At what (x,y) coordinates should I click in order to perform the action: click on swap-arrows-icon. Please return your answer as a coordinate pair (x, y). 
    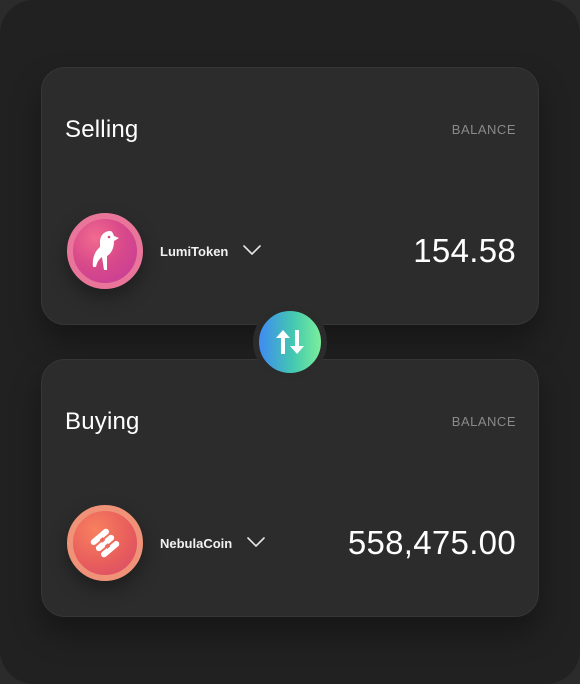
    Looking at the image, I should click on (290, 342).